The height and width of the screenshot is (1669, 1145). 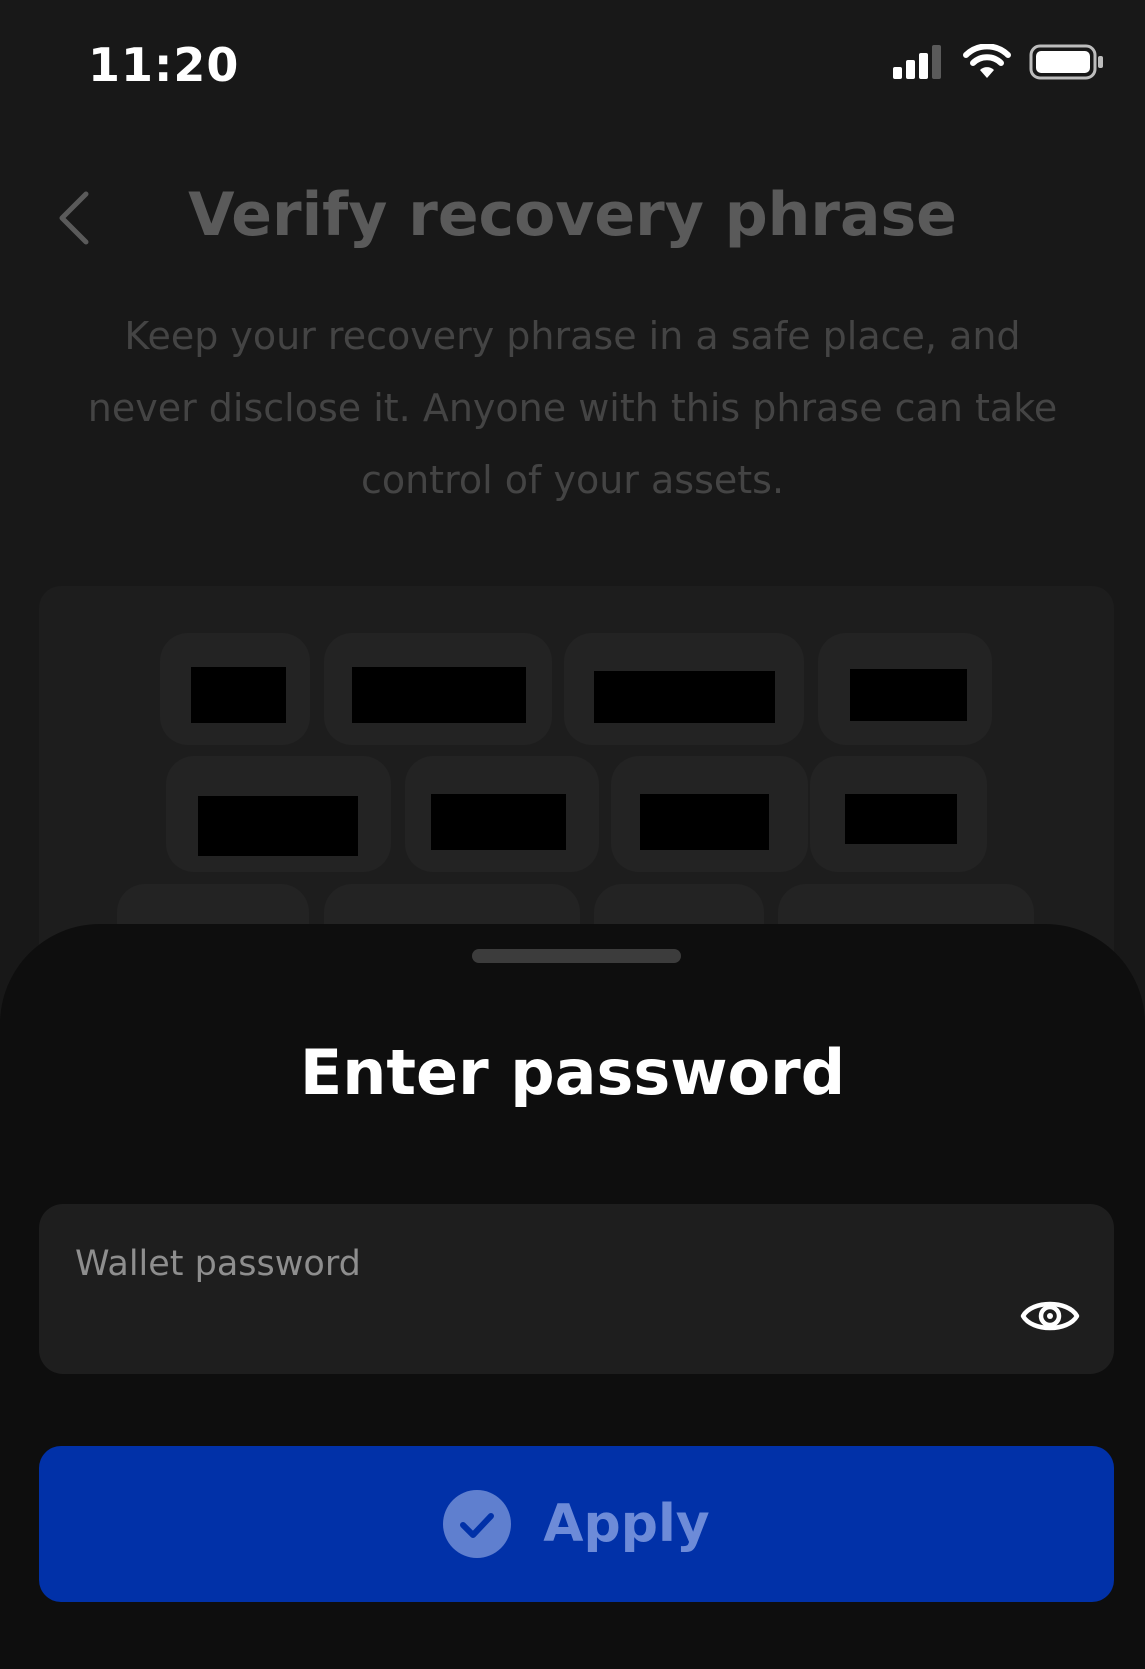 What do you see at coordinates (525, 1264) in the screenshot?
I see `wallet-password-input` at bounding box center [525, 1264].